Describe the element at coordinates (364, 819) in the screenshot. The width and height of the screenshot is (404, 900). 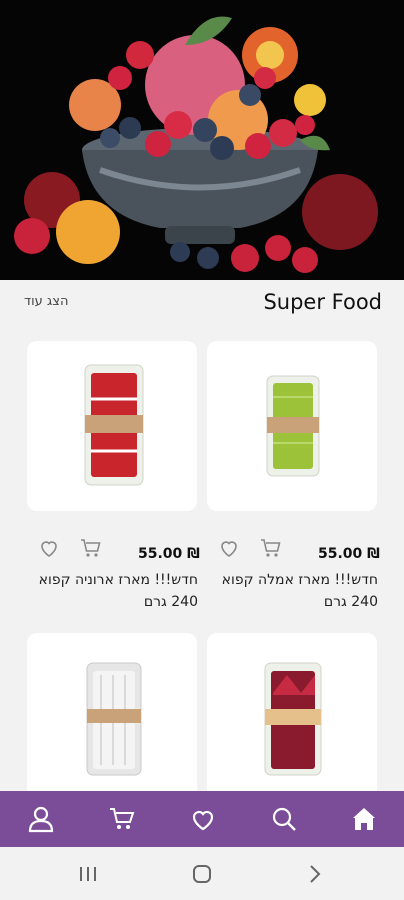
I see `home-icon` at that location.